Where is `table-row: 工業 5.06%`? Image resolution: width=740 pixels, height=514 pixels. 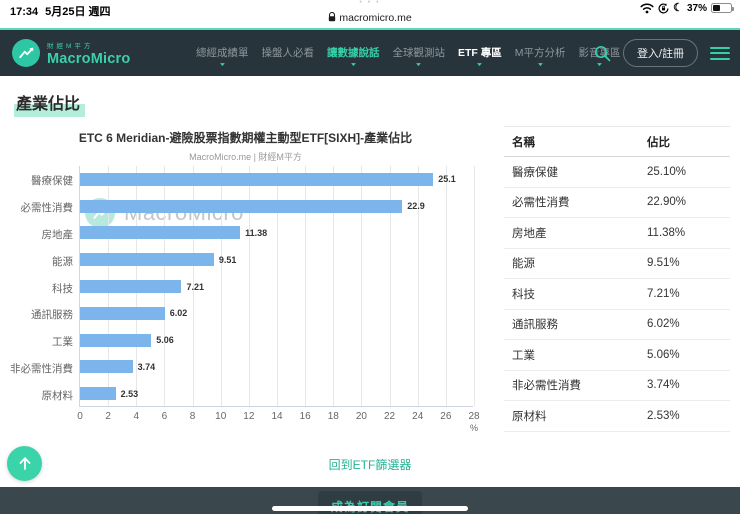 table-row: 工業 5.06% is located at coordinates (617, 355).